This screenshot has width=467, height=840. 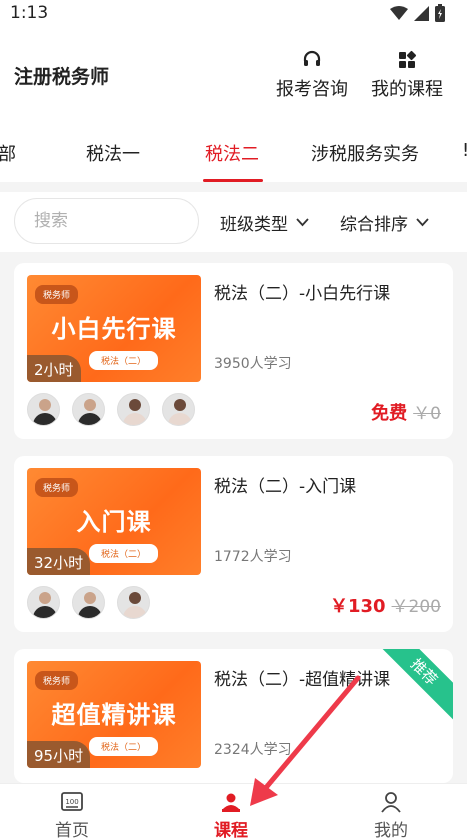 I want to click on price: 免费 ￥0, so click(x=406, y=412).